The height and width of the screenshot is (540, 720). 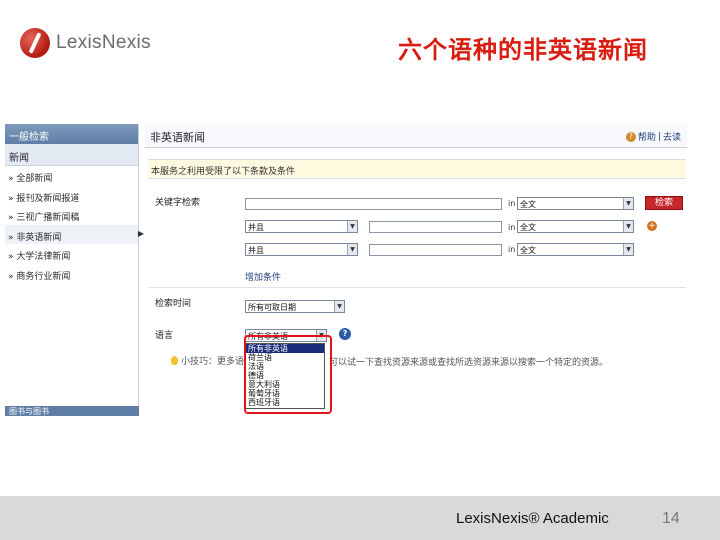 What do you see at coordinates (35, 237) in the screenshot?
I see `sidebar-item-label: » 非英语新闻` at bounding box center [35, 237].